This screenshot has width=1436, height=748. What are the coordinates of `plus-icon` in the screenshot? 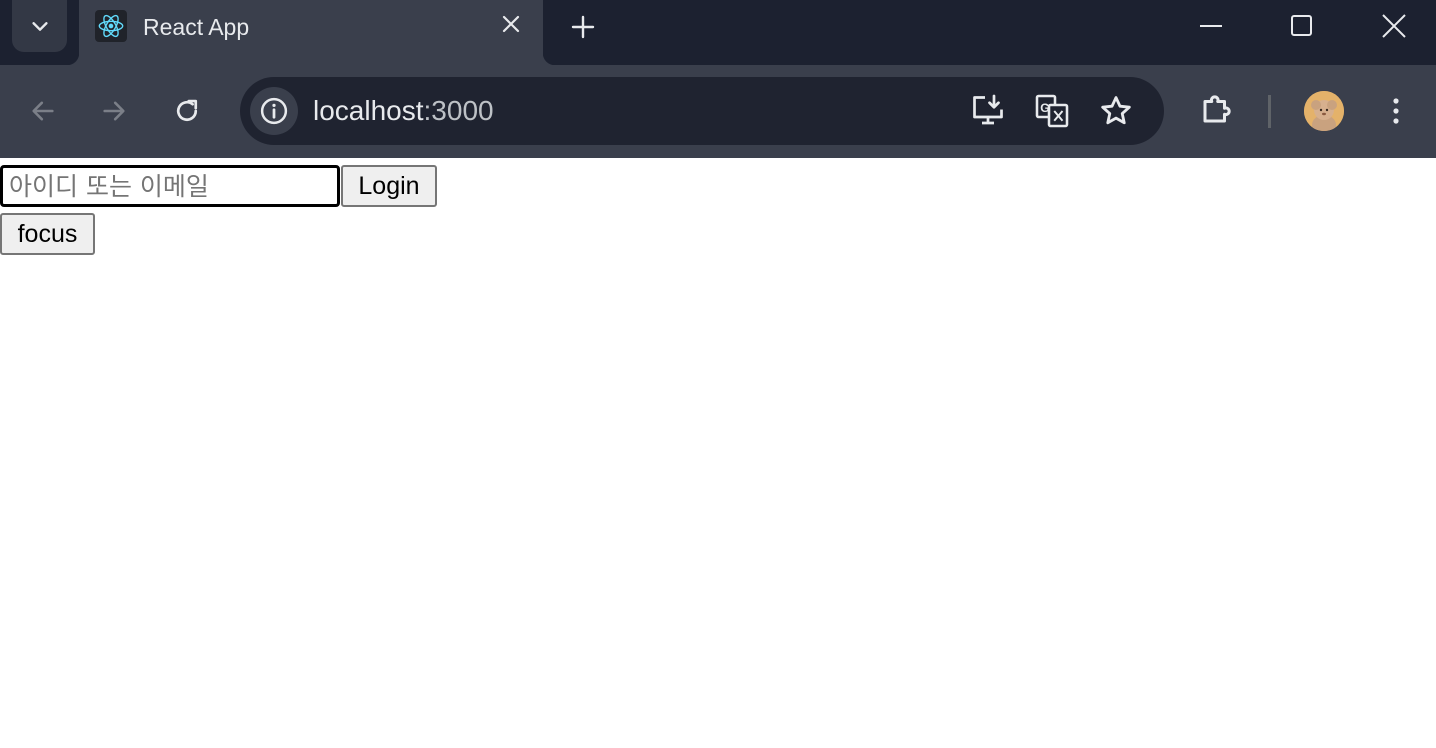 It's located at (583, 27).